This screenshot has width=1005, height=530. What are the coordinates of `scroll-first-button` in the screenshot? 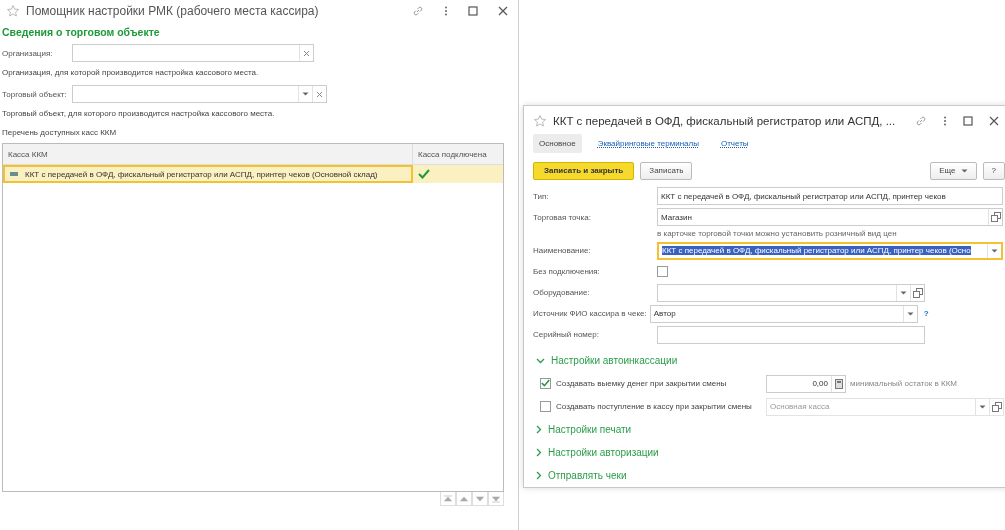 It's located at (448, 499).